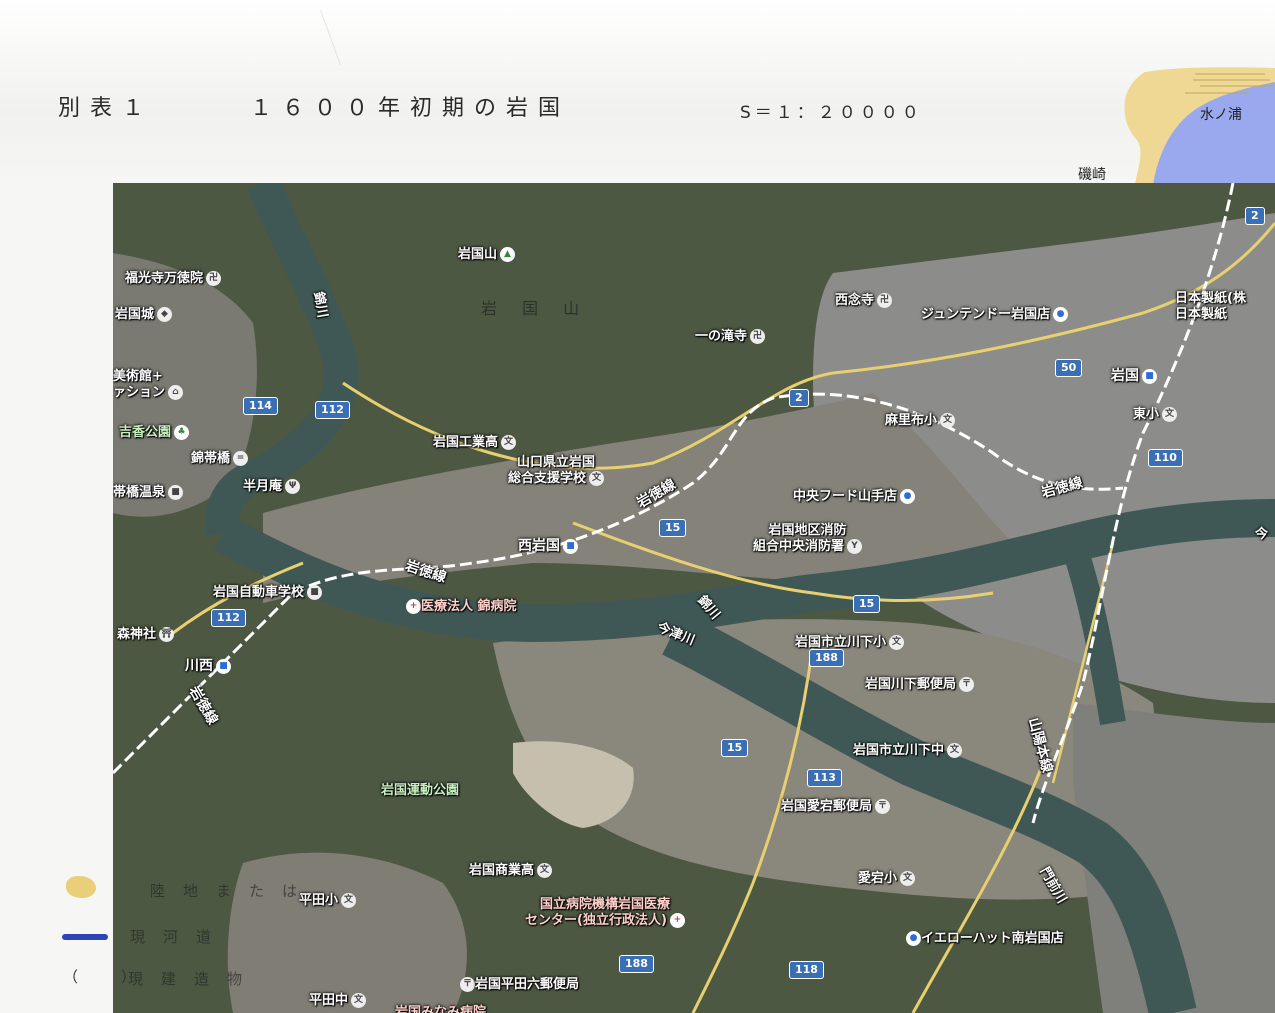  What do you see at coordinates (293, 486) in the screenshot?
I see `restaurant-icon: Ψ` at bounding box center [293, 486].